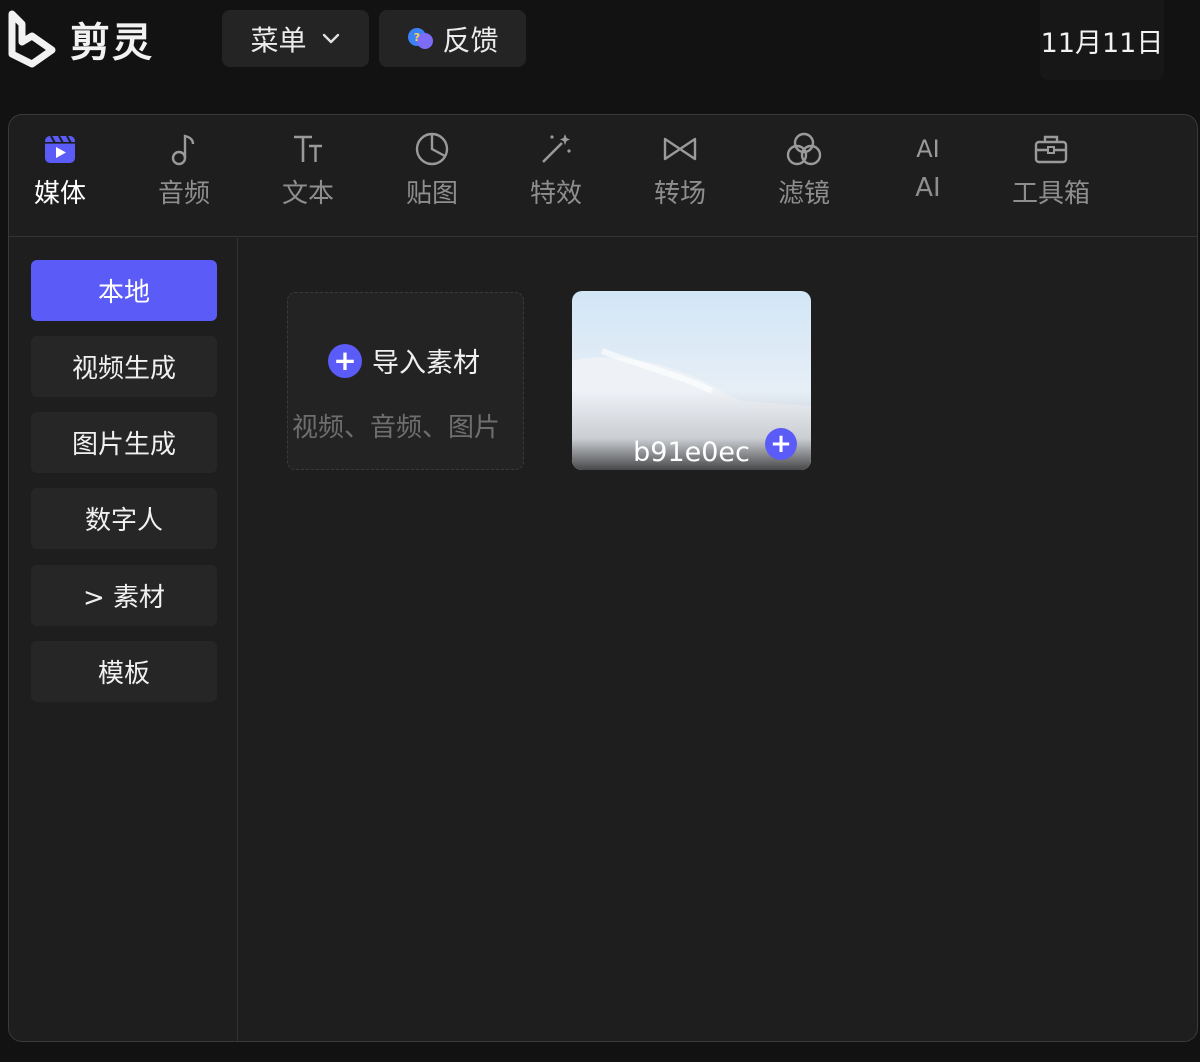 Image resolution: width=1200 pixels, height=1062 pixels. What do you see at coordinates (124, 366) in the screenshot?
I see `sidebar-item-video-generation: 视频生成` at bounding box center [124, 366].